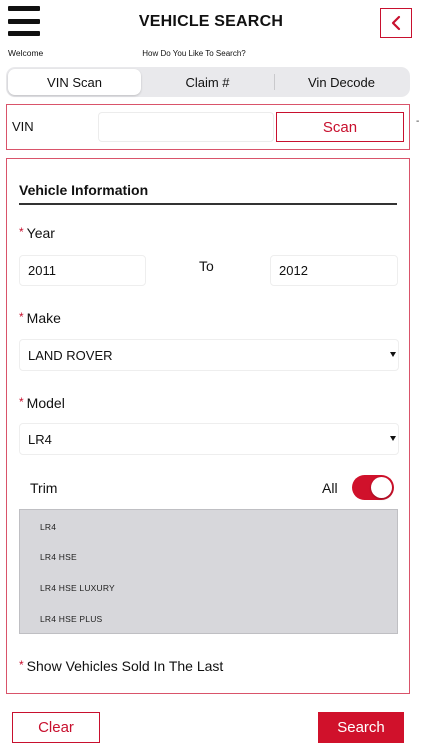 This screenshot has width=422, height=750. What do you see at coordinates (44, 488) in the screenshot?
I see `trim-label: Trim` at bounding box center [44, 488].